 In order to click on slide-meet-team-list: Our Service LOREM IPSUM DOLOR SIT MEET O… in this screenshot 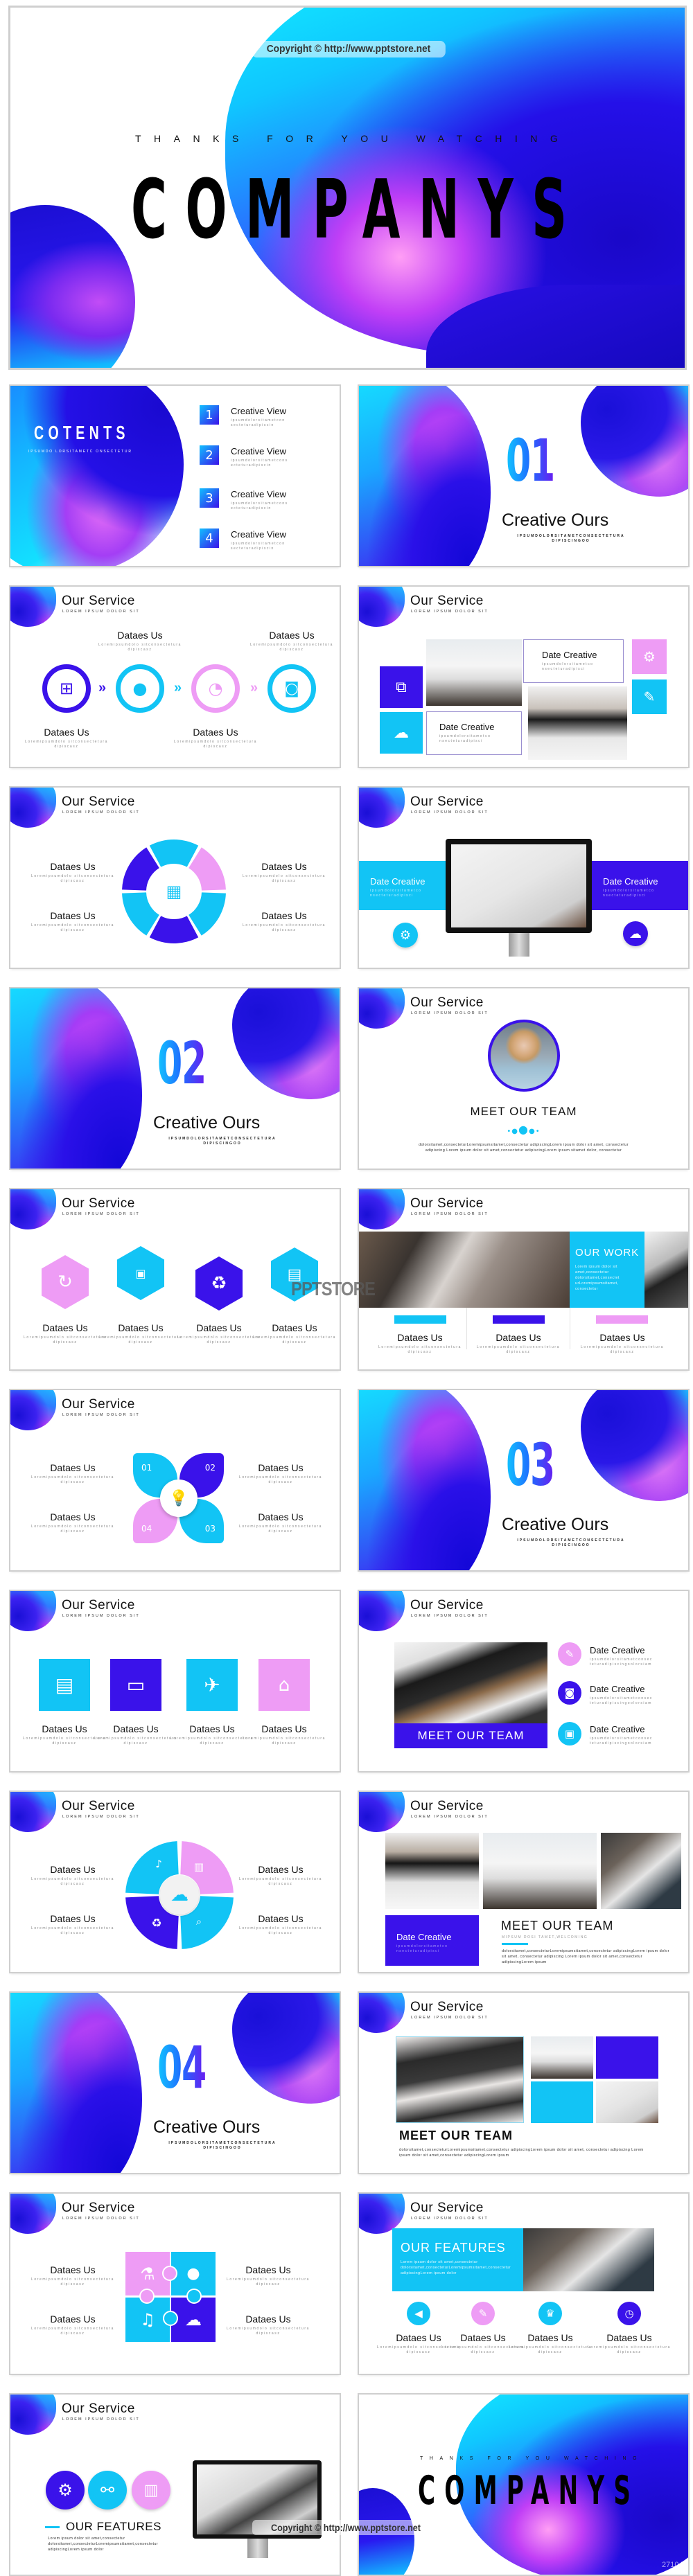, I will do `click(523, 1681)`.